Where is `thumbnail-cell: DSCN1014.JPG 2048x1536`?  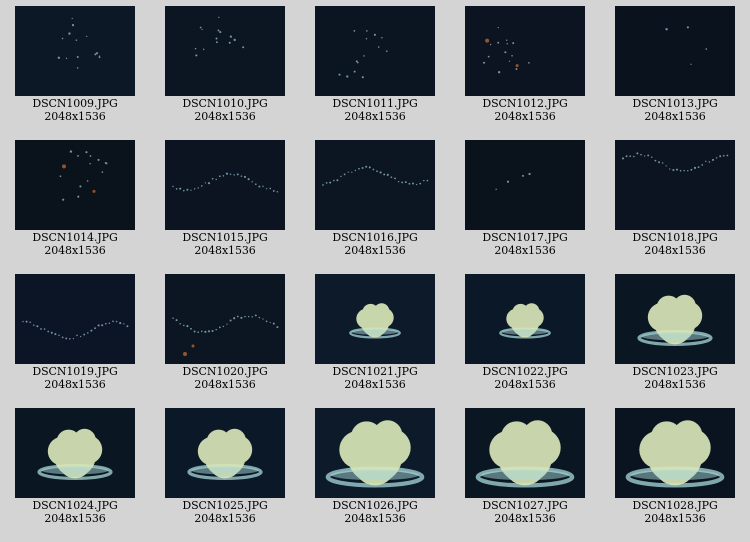 thumbnail-cell: DSCN1014.JPG 2048x1536 is located at coordinates (75, 201).